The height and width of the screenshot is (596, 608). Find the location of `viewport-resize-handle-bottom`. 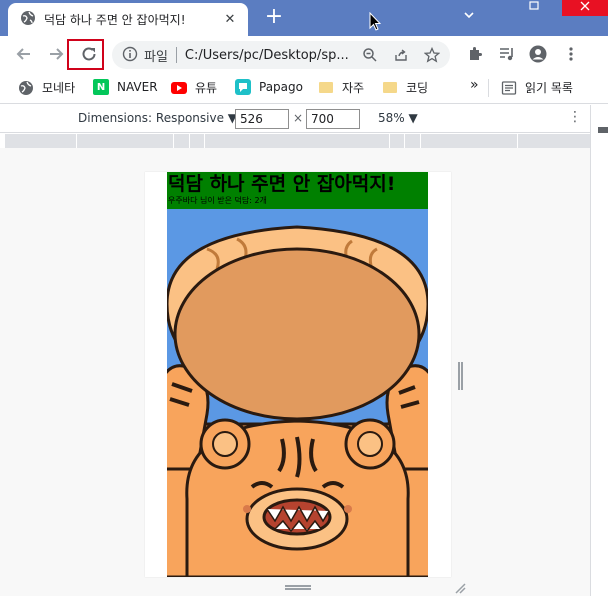

viewport-resize-handle-bottom is located at coordinates (298, 587).